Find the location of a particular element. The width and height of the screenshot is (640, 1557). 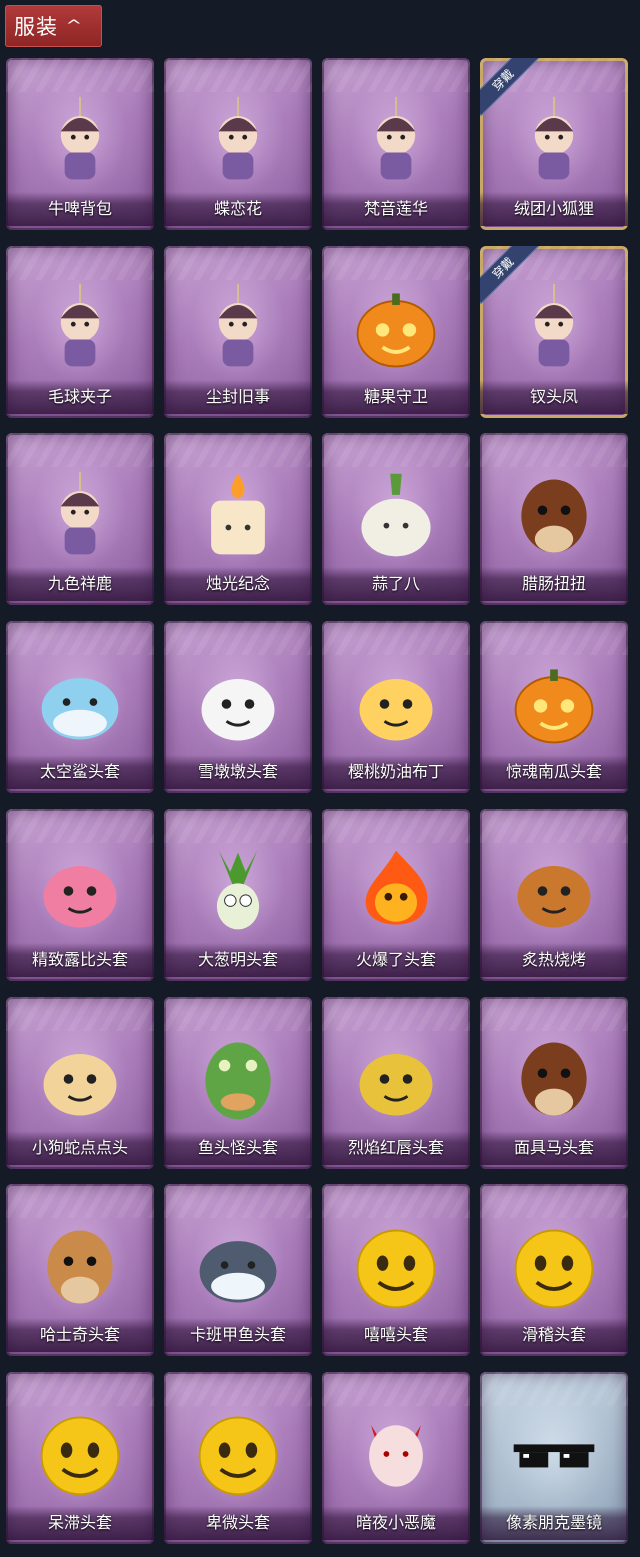

costume-card-label: 卡班甲鱼头套 is located at coordinates (238, 1335).